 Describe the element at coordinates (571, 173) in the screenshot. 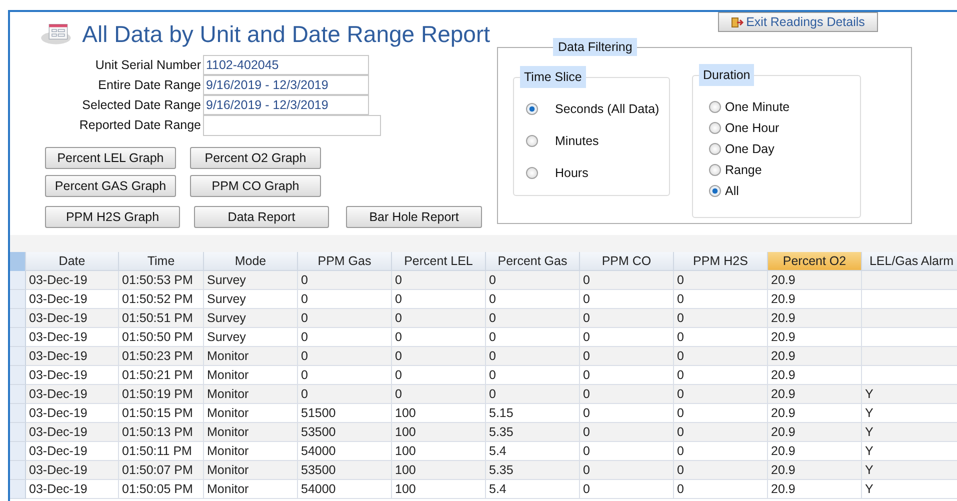

I see `radio-label: Hours` at that location.